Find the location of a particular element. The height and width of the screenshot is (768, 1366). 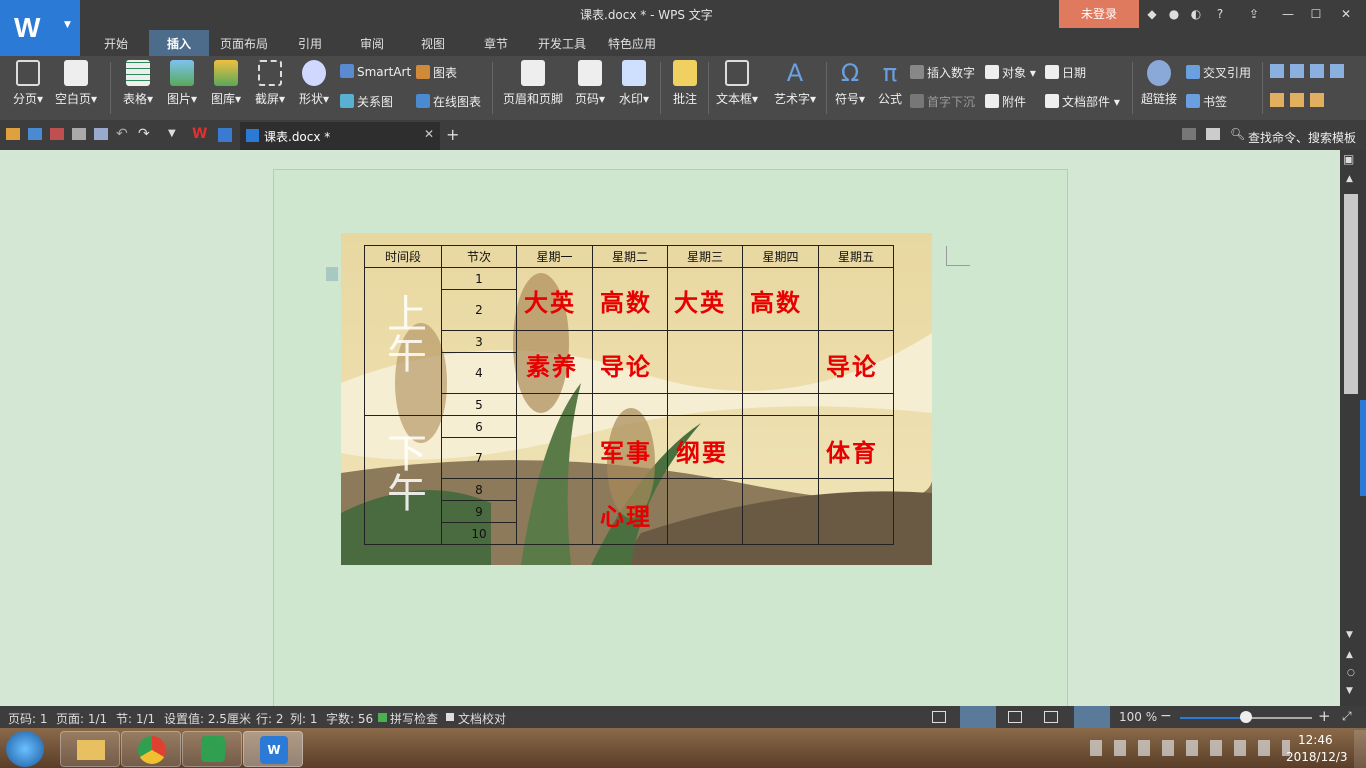

fit-icon: ⤢ is located at coordinates (1347, 716).